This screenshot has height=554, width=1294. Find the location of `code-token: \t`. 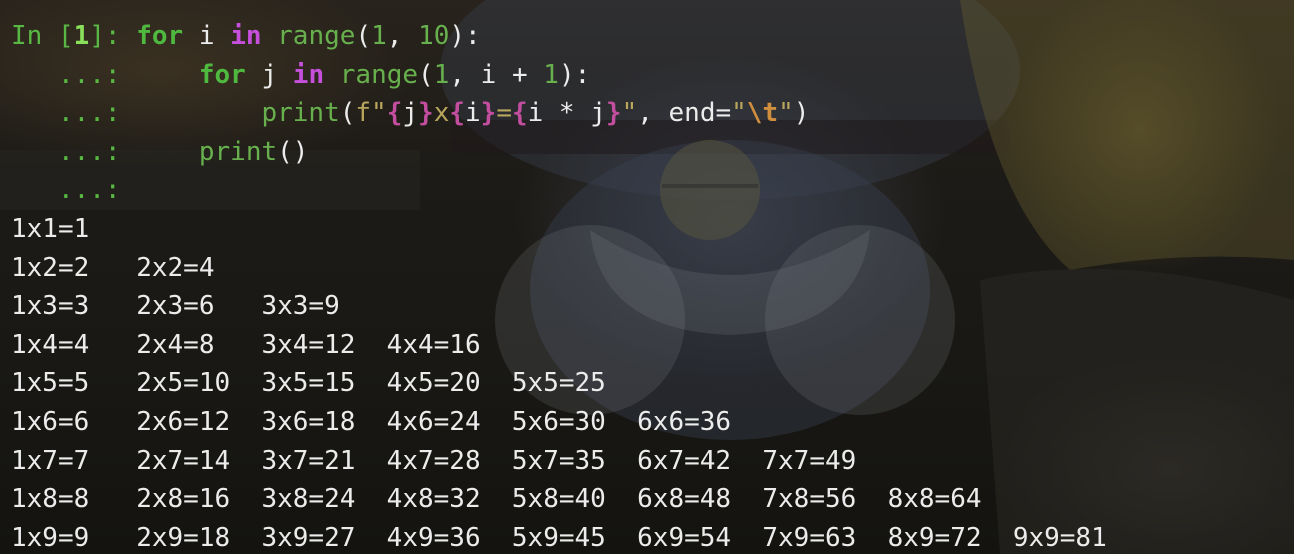

code-token: \t is located at coordinates (762, 113).